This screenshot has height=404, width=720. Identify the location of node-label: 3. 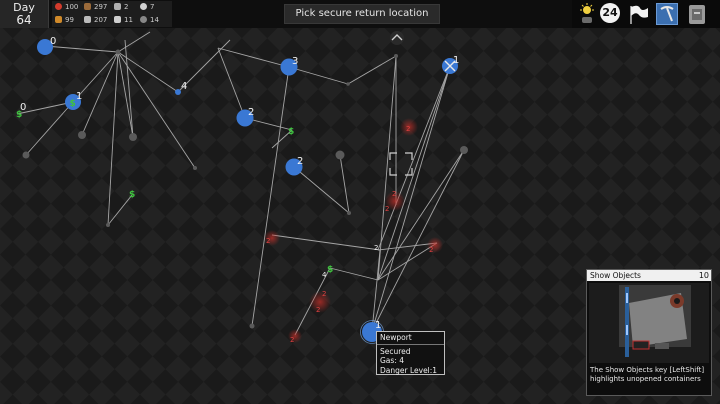
(295, 61).